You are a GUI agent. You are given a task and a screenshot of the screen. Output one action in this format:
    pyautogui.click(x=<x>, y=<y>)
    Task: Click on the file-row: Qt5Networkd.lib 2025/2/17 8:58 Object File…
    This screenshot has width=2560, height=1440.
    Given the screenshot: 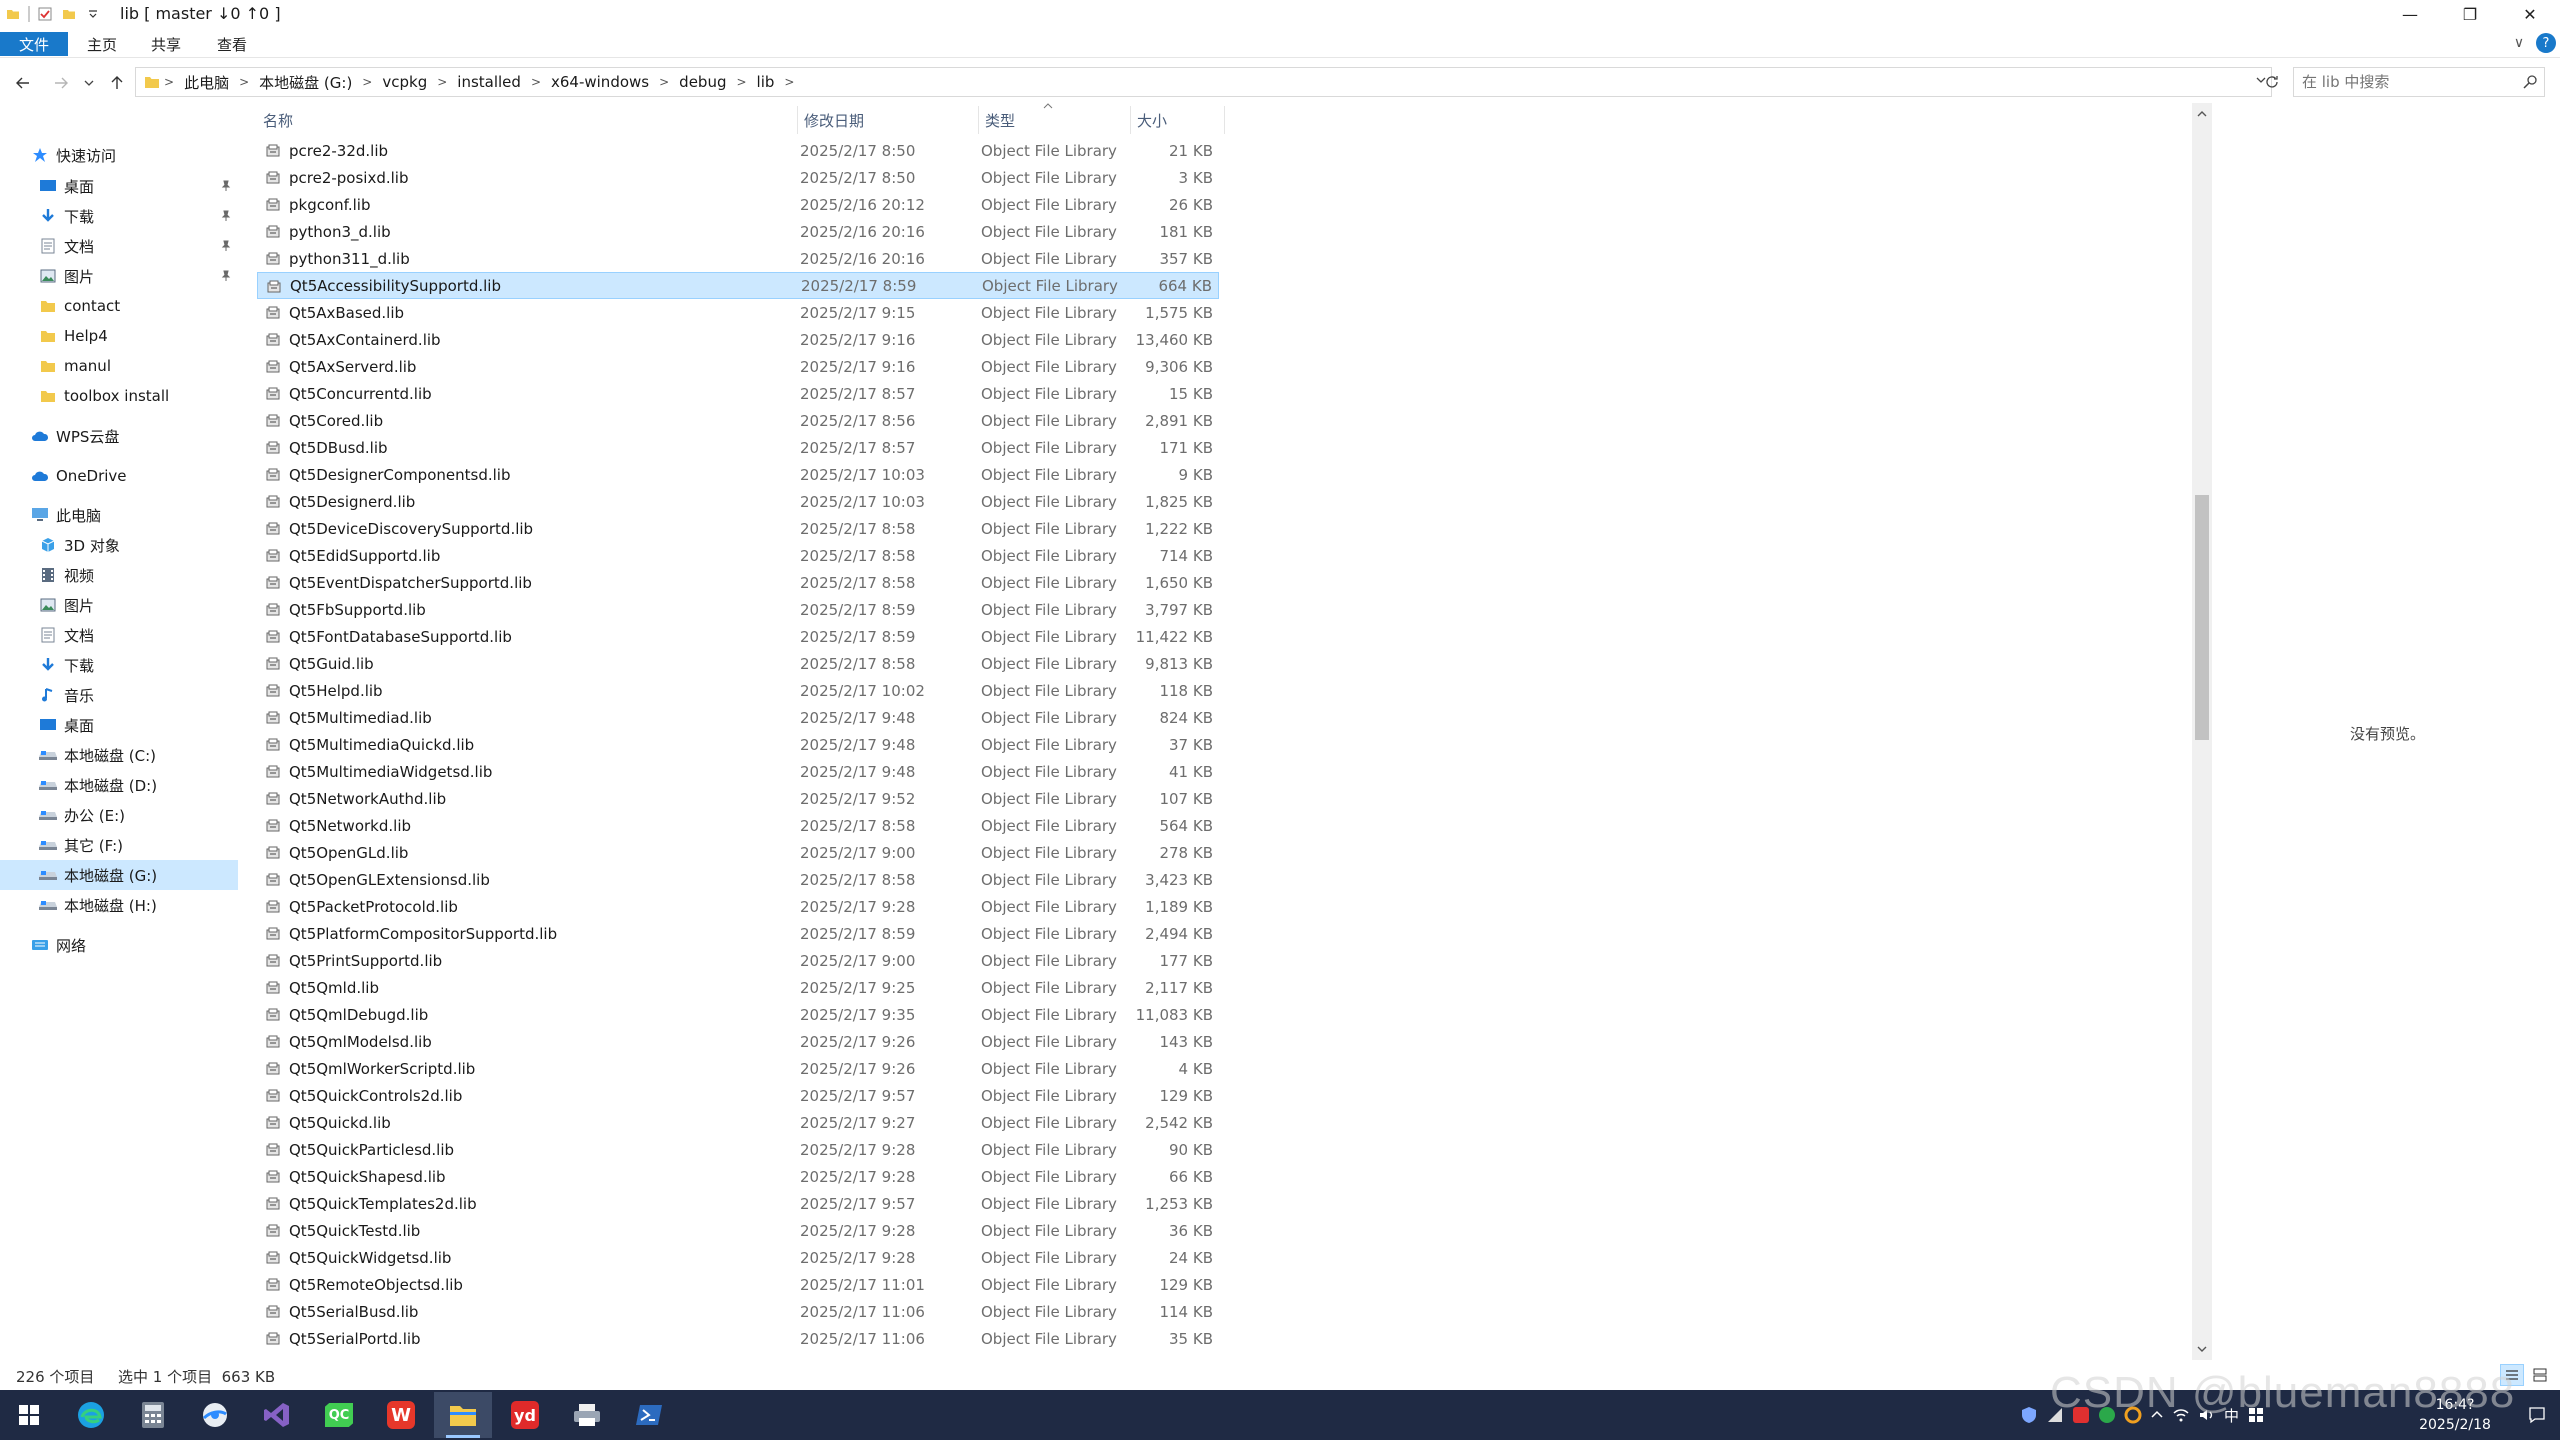 What is the action you would take?
    pyautogui.click(x=738, y=825)
    